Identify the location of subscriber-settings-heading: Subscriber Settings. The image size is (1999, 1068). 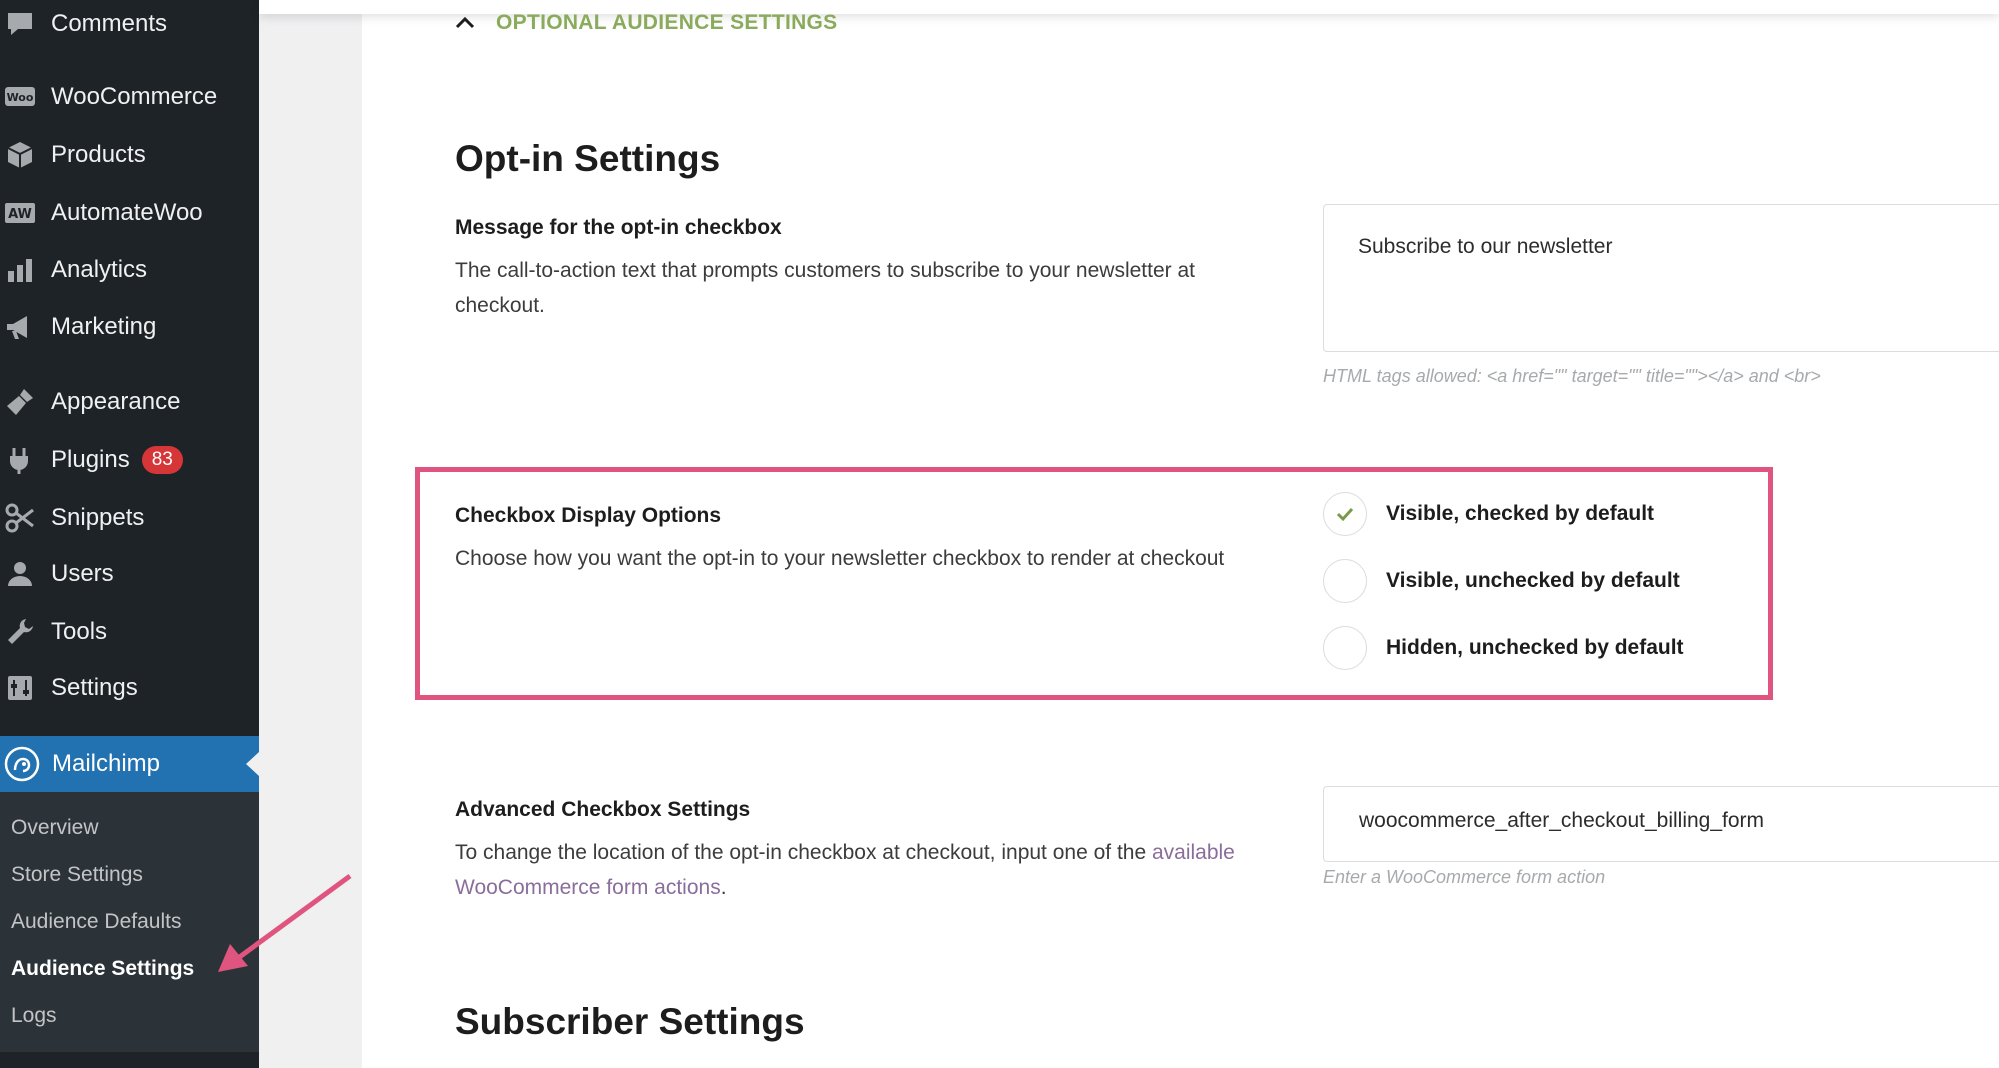
(630, 1021).